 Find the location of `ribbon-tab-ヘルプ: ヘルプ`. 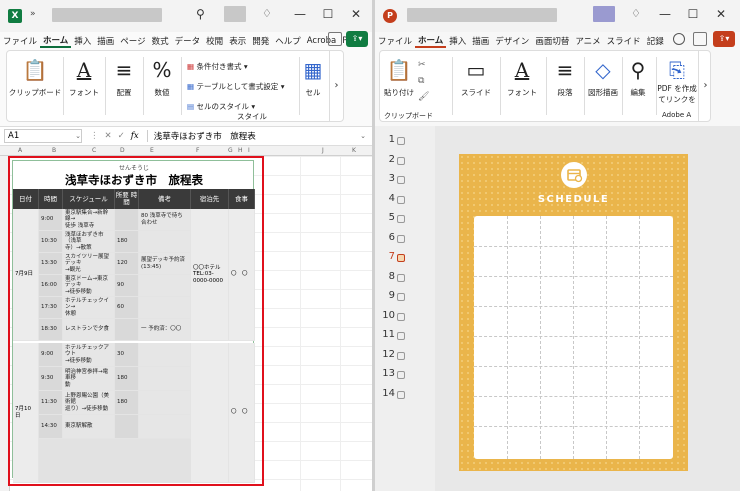

ribbon-tab-ヘルプ: ヘルプ is located at coordinates (288, 41).